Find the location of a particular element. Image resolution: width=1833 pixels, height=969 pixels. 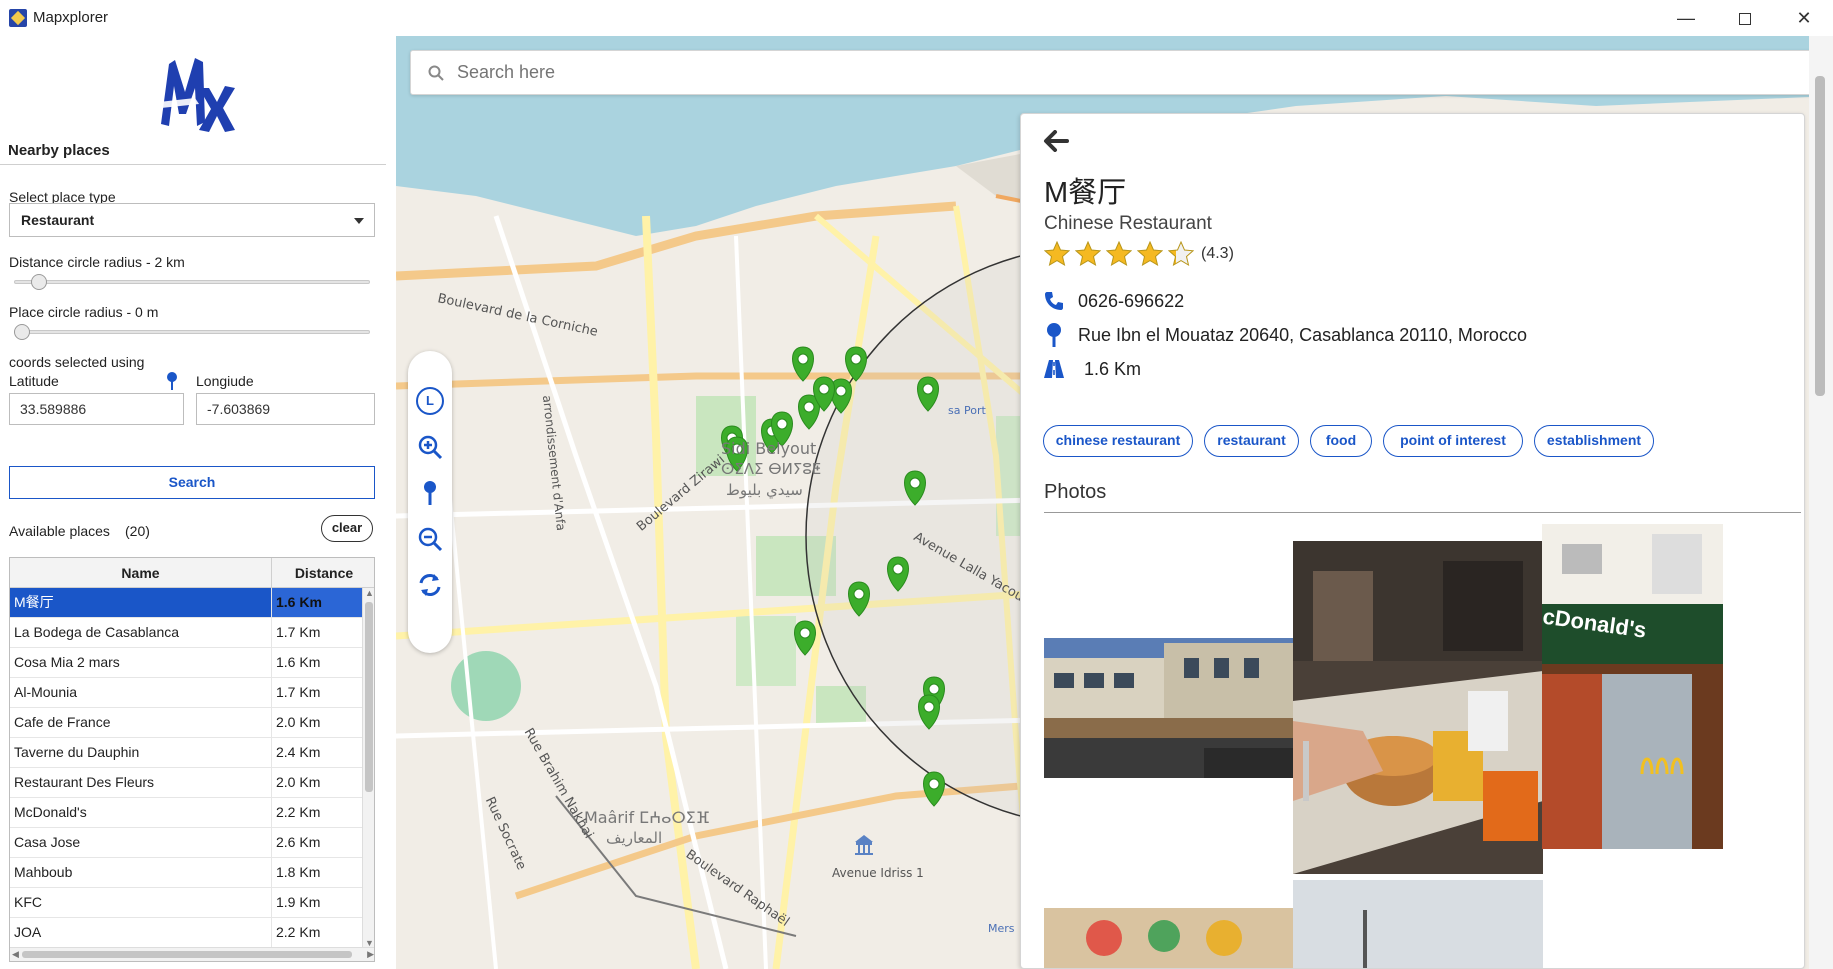

zoom-out-icon is located at coordinates (430, 539).